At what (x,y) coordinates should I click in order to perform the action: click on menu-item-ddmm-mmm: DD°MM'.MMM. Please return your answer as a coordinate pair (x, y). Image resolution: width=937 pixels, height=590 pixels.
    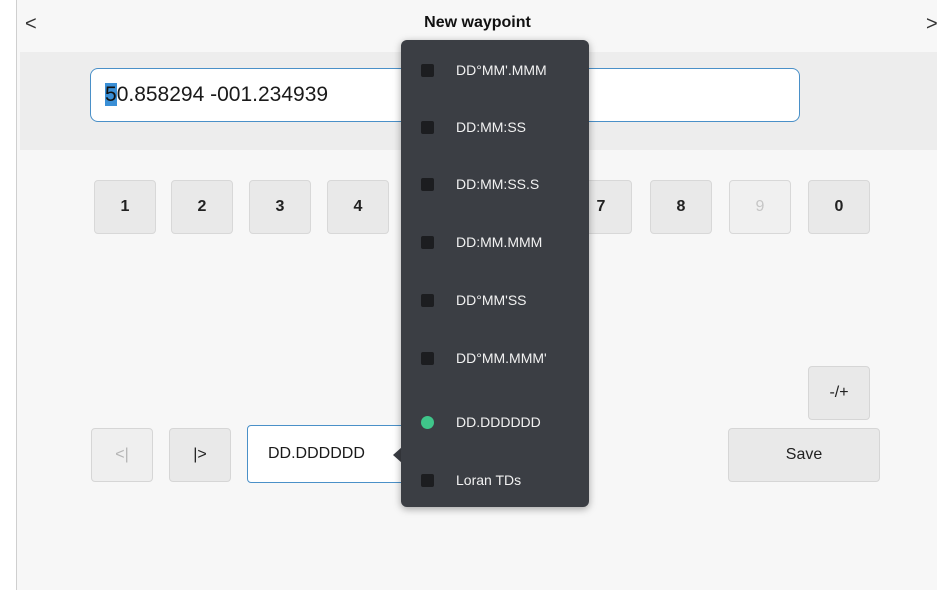
    Looking at the image, I should click on (495, 70).